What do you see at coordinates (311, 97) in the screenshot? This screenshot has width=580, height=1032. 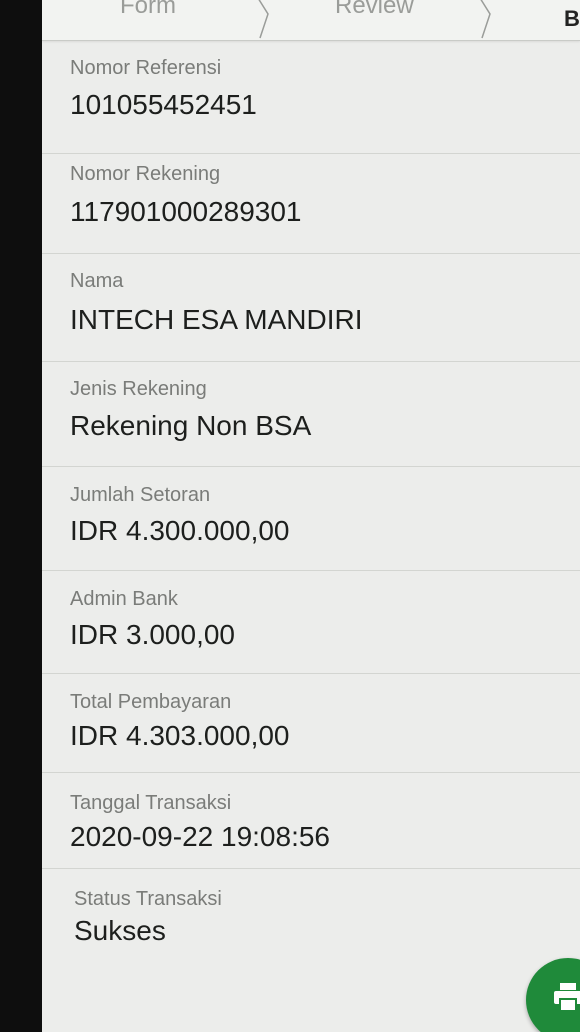 I see `field-nomor-referensi: Nomor Referensi 101055452451` at bounding box center [311, 97].